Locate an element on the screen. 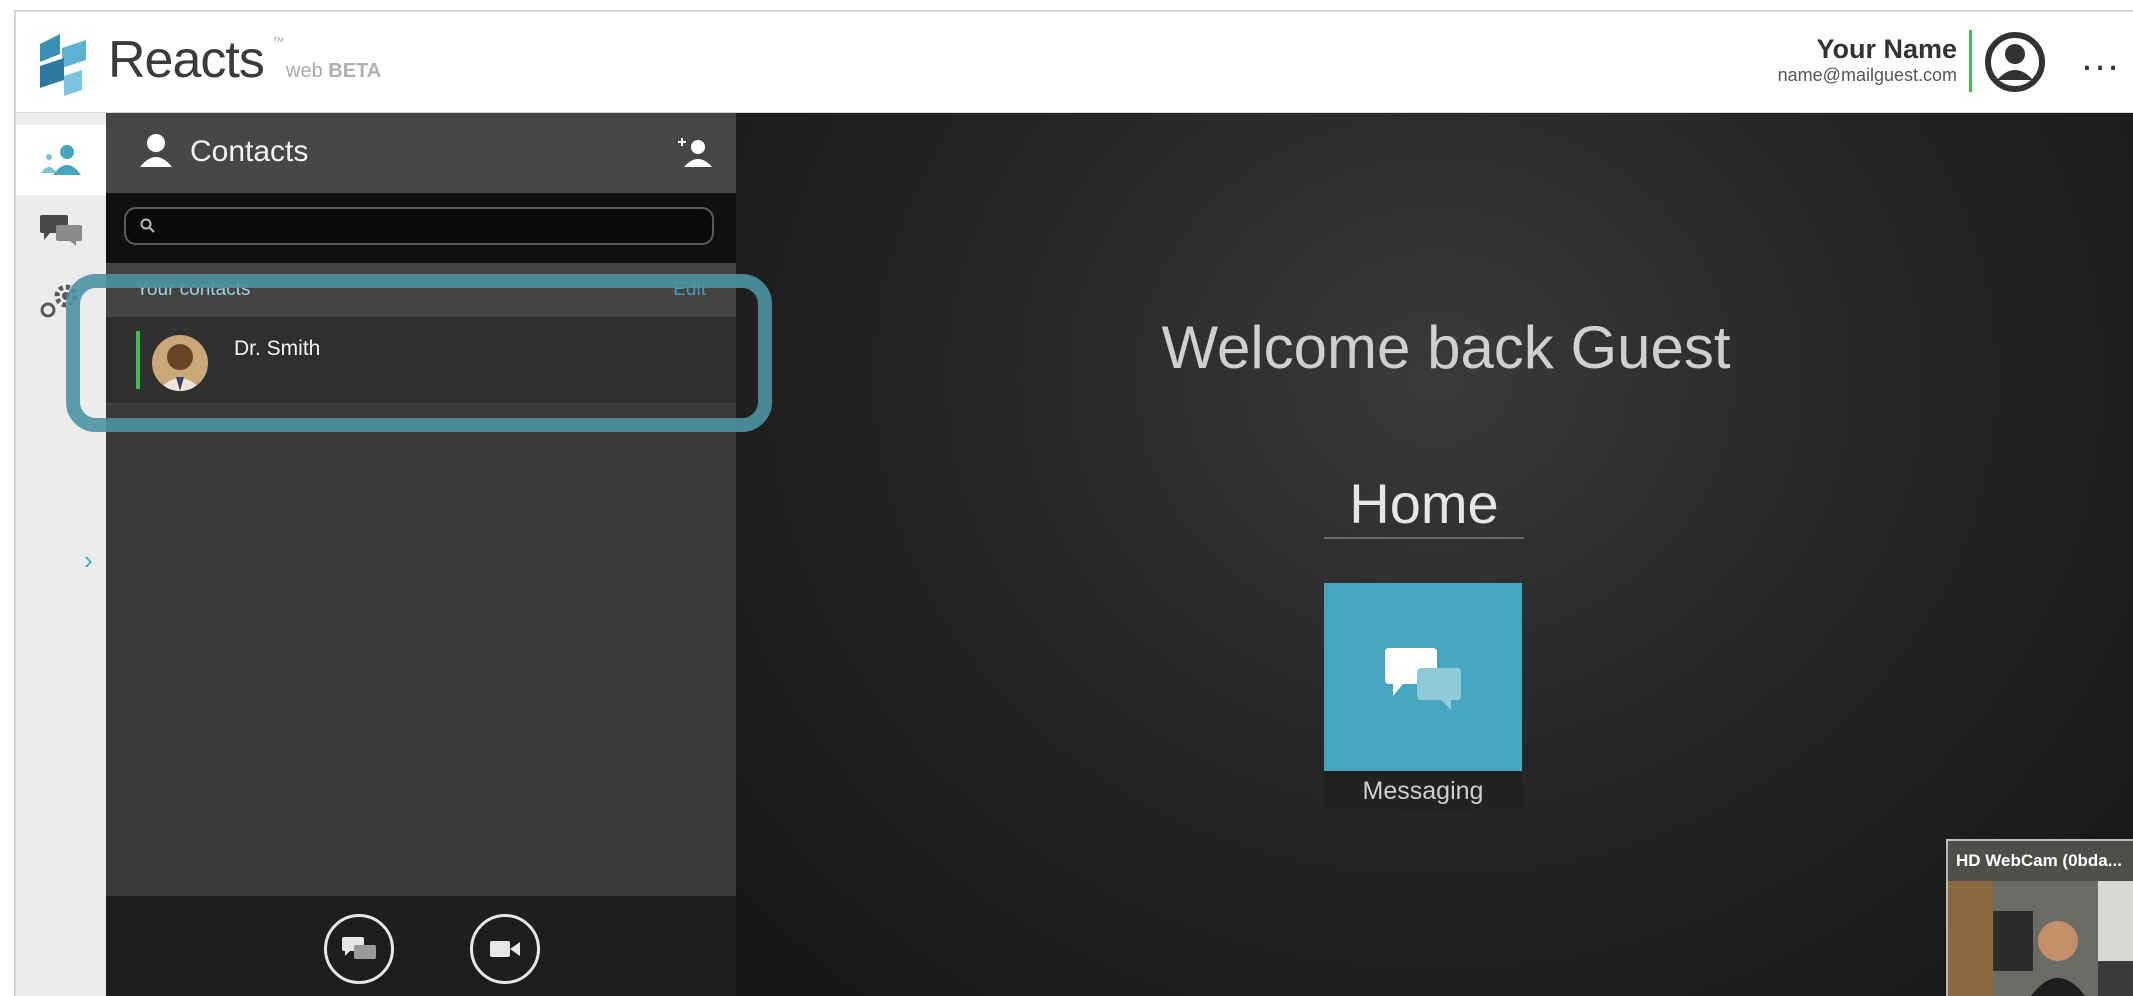 The height and width of the screenshot is (996, 2133). start-video-call-button is located at coordinates (505, 949).